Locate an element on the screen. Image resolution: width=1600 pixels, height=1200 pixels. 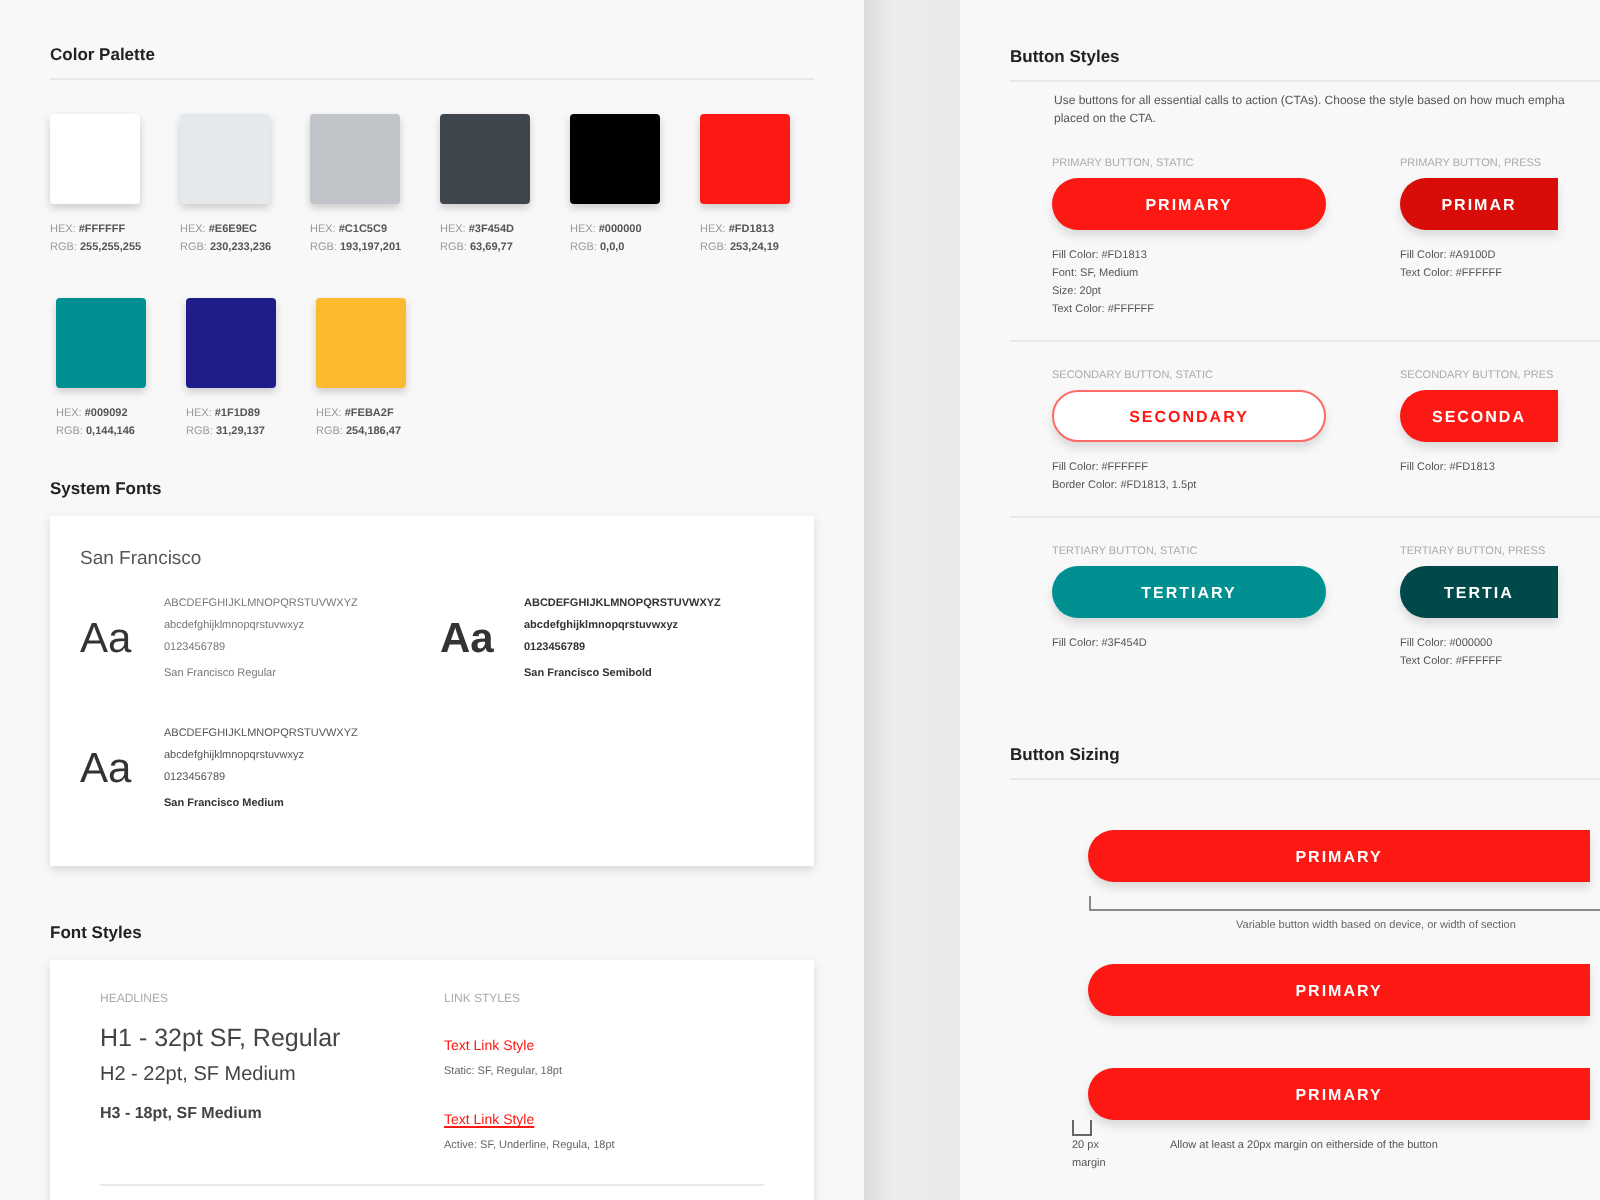
margin-bracket-icon is located at coordinates (1082, 1128).